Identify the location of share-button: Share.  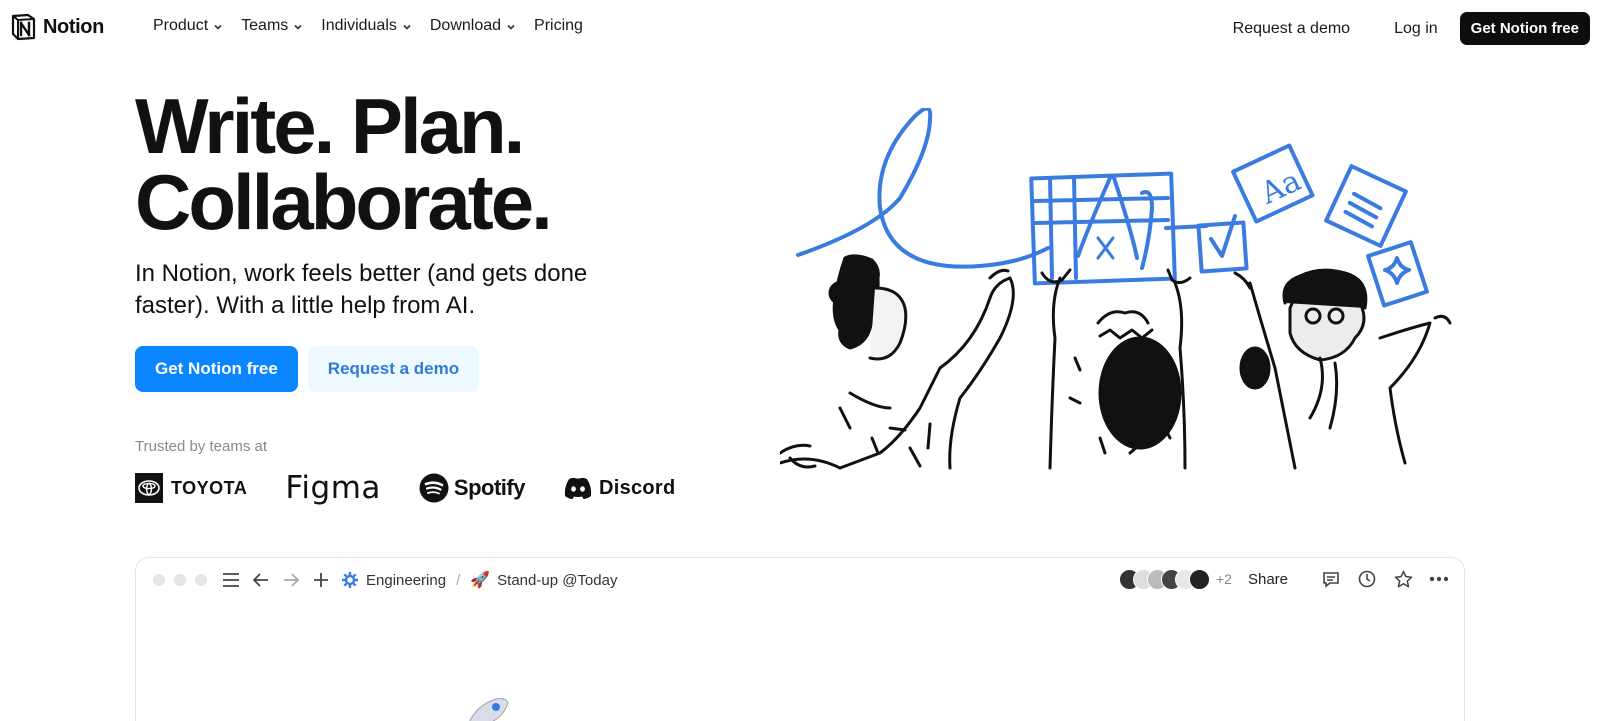
(1268, 579).